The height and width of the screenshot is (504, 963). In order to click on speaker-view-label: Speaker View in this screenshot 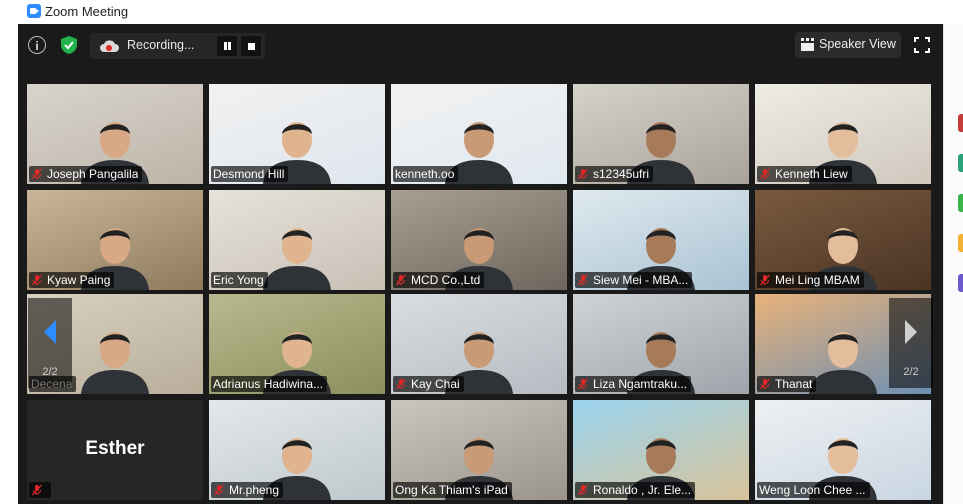, I will do `click(857, 44)`.